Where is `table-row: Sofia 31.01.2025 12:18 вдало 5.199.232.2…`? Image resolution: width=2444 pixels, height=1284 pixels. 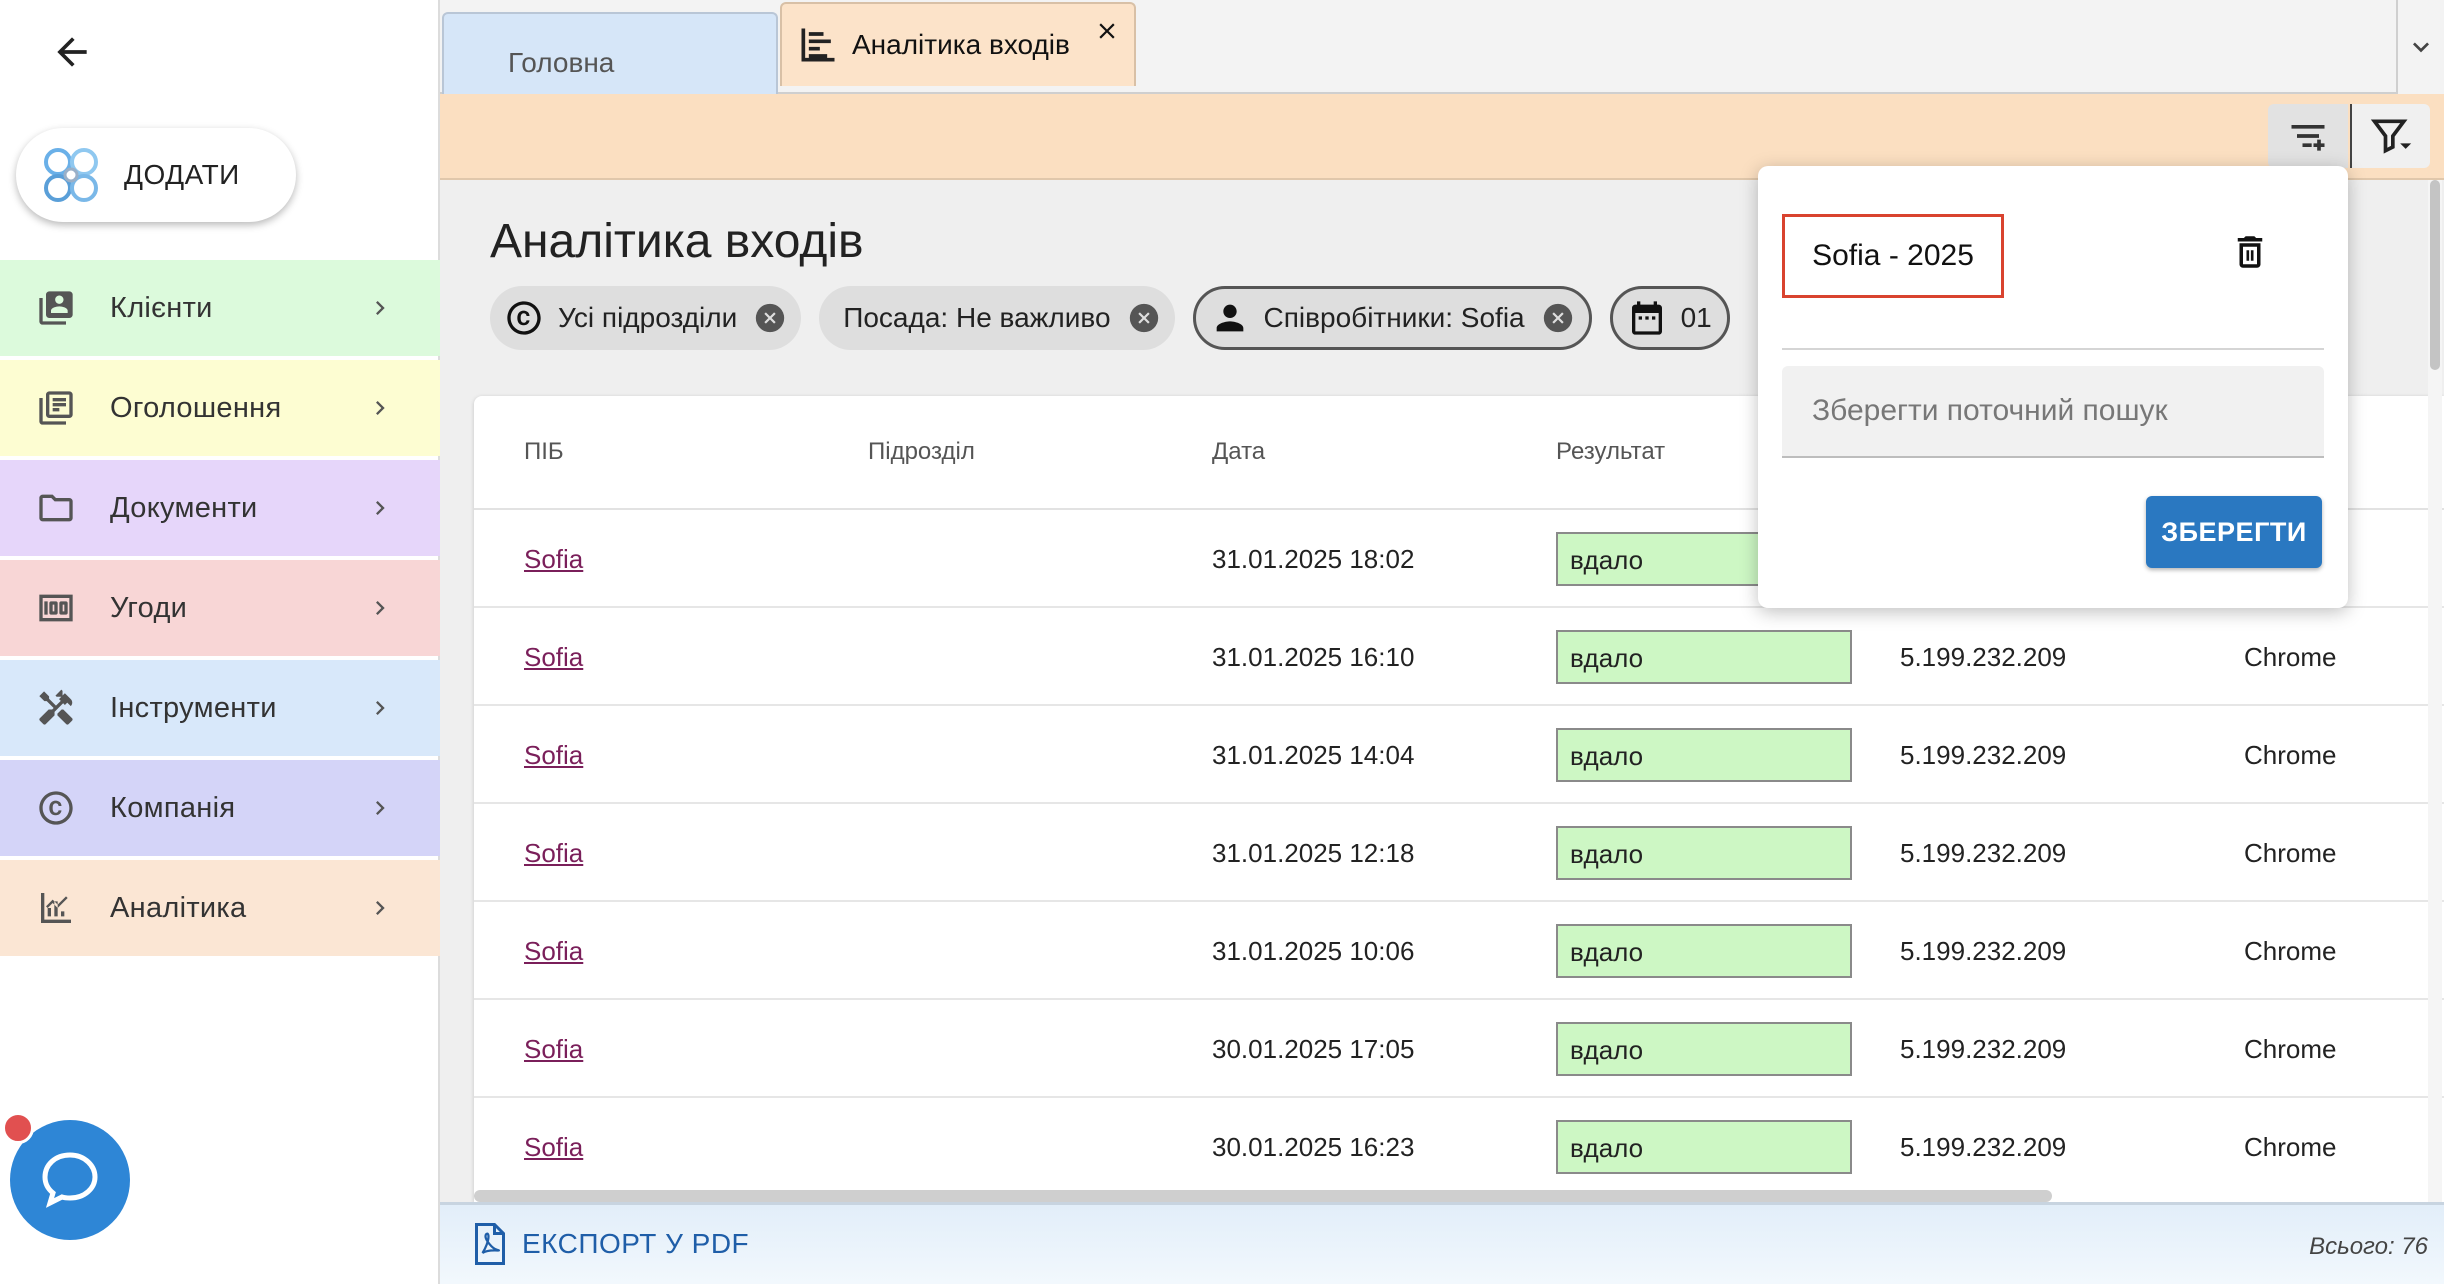 table-row: Sofia 31.01.2025 12:18 вдало 5.199.232.2… is located at coordinates (1459, 853).